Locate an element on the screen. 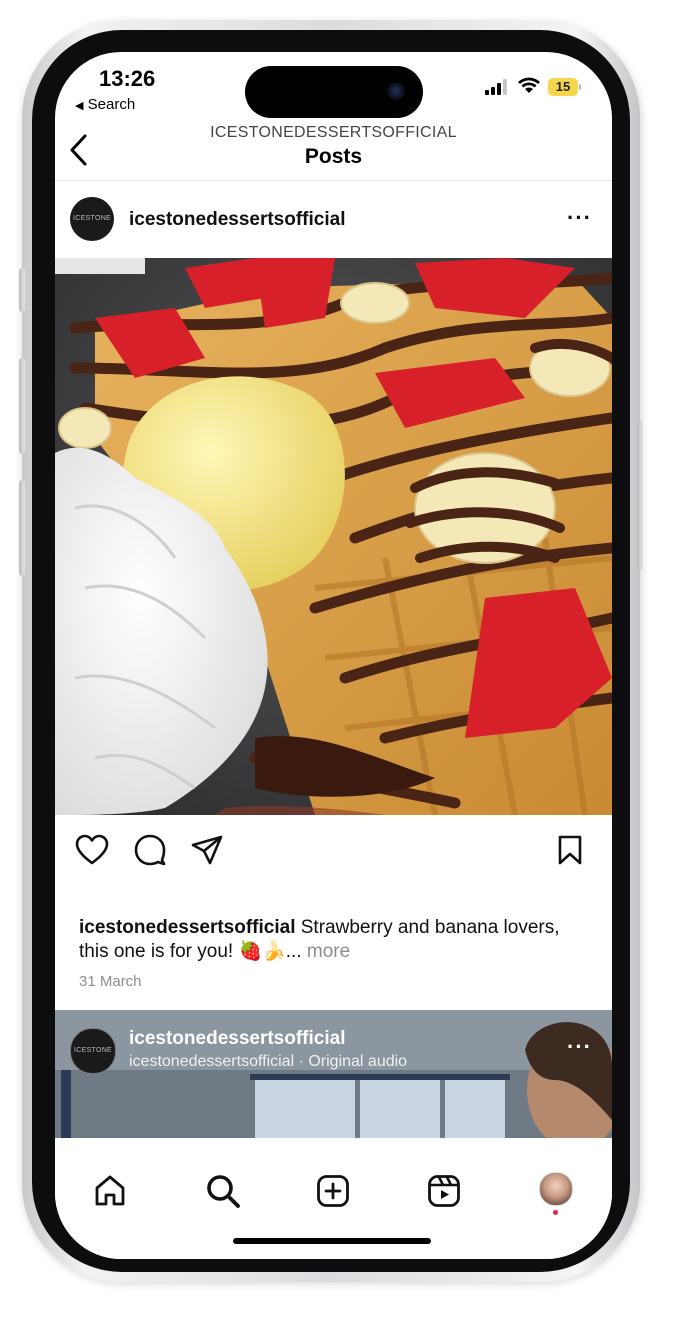 The image size is (686, 1327). status-time: 13:26 is located at coordinates (127, 78).